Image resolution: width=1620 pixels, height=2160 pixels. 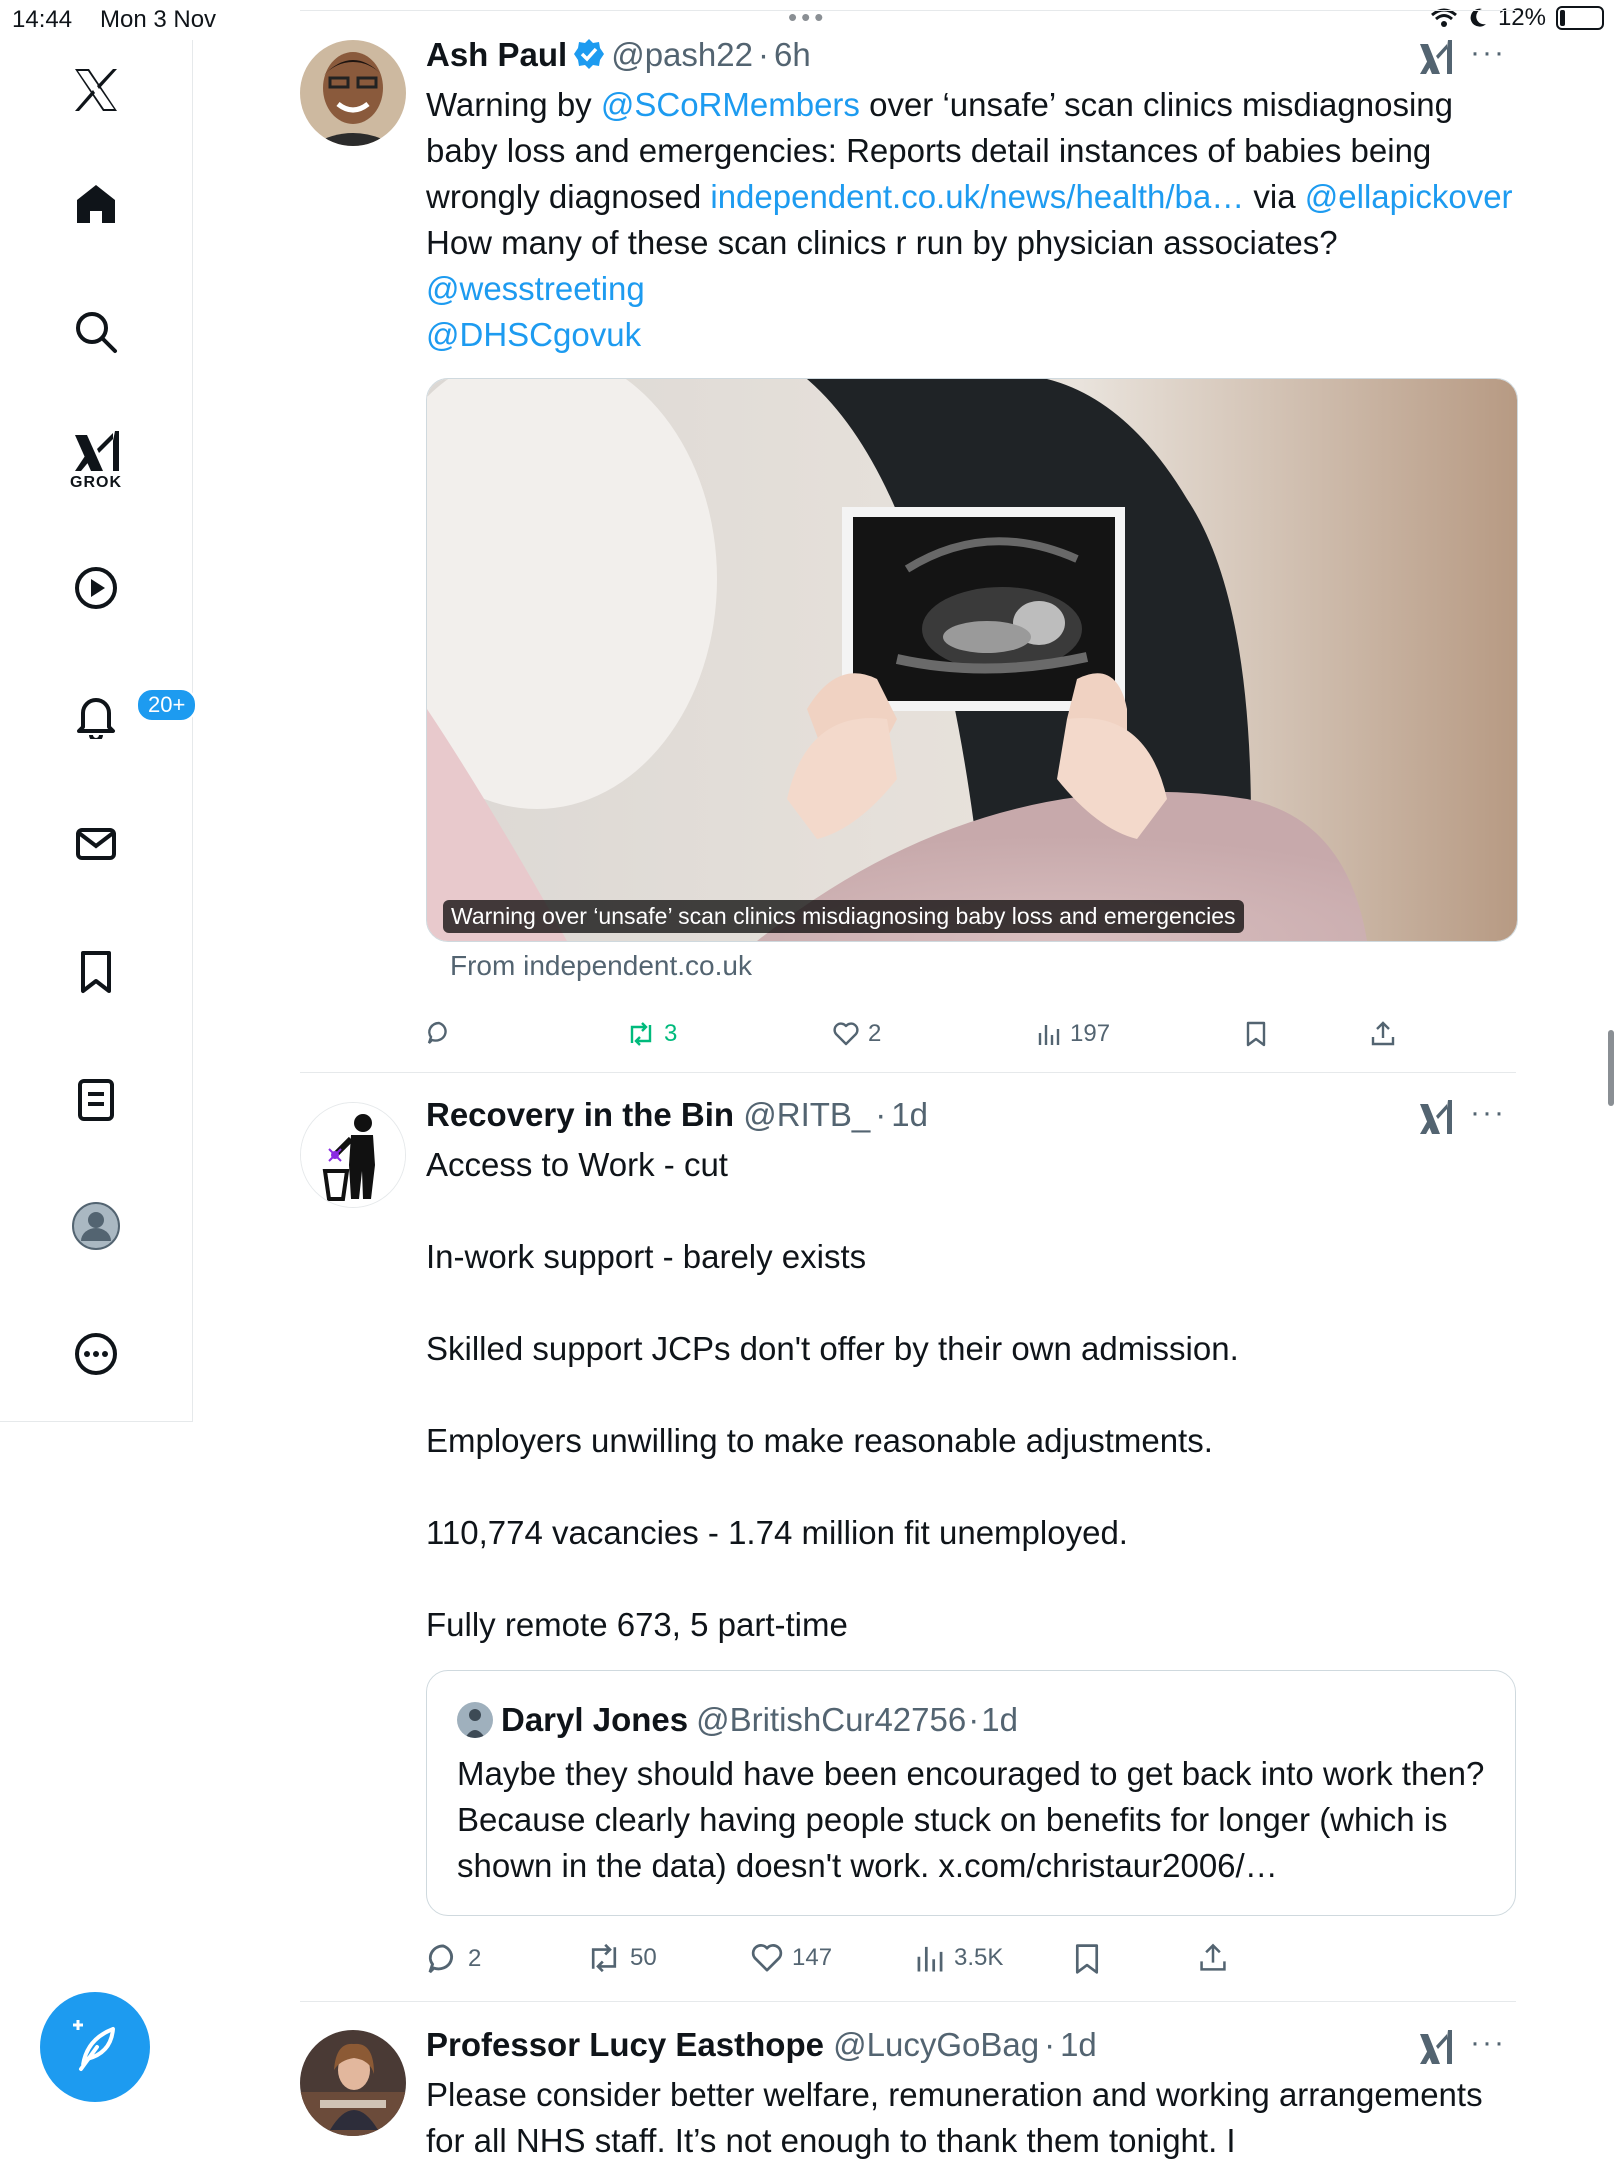 I want to click on mention-link: @DHSCgovuk, so click(x=533, y=334).